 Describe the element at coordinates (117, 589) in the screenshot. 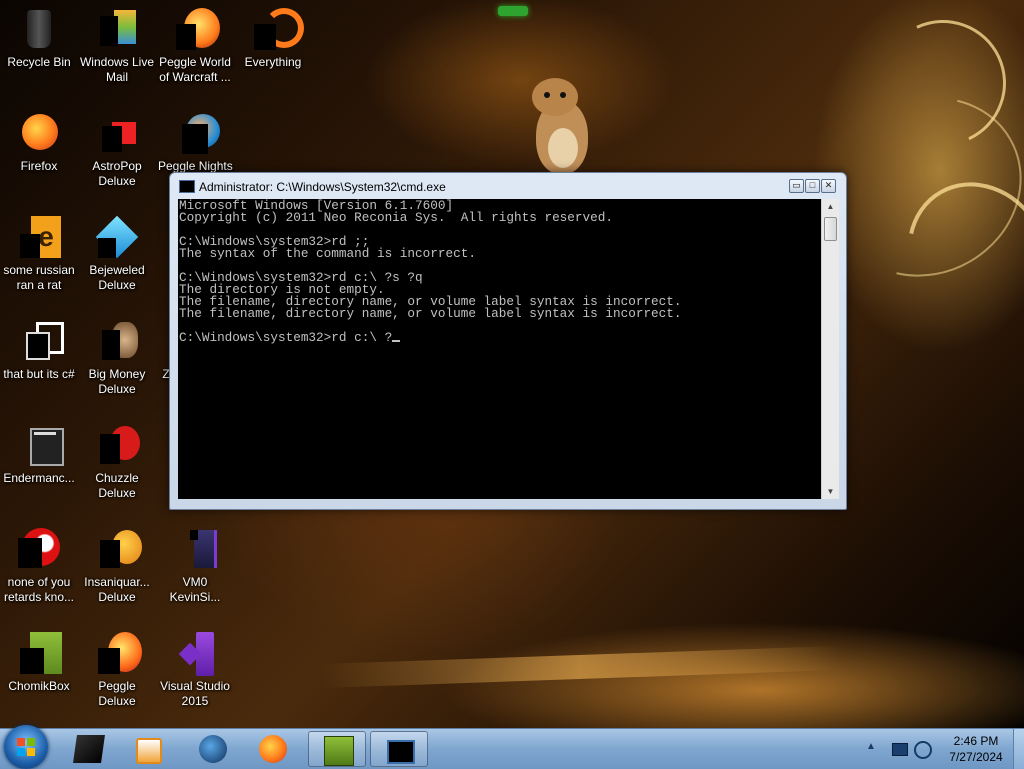

I see `desktop-icon-label: Insaniquar... Deluxe` at that location.